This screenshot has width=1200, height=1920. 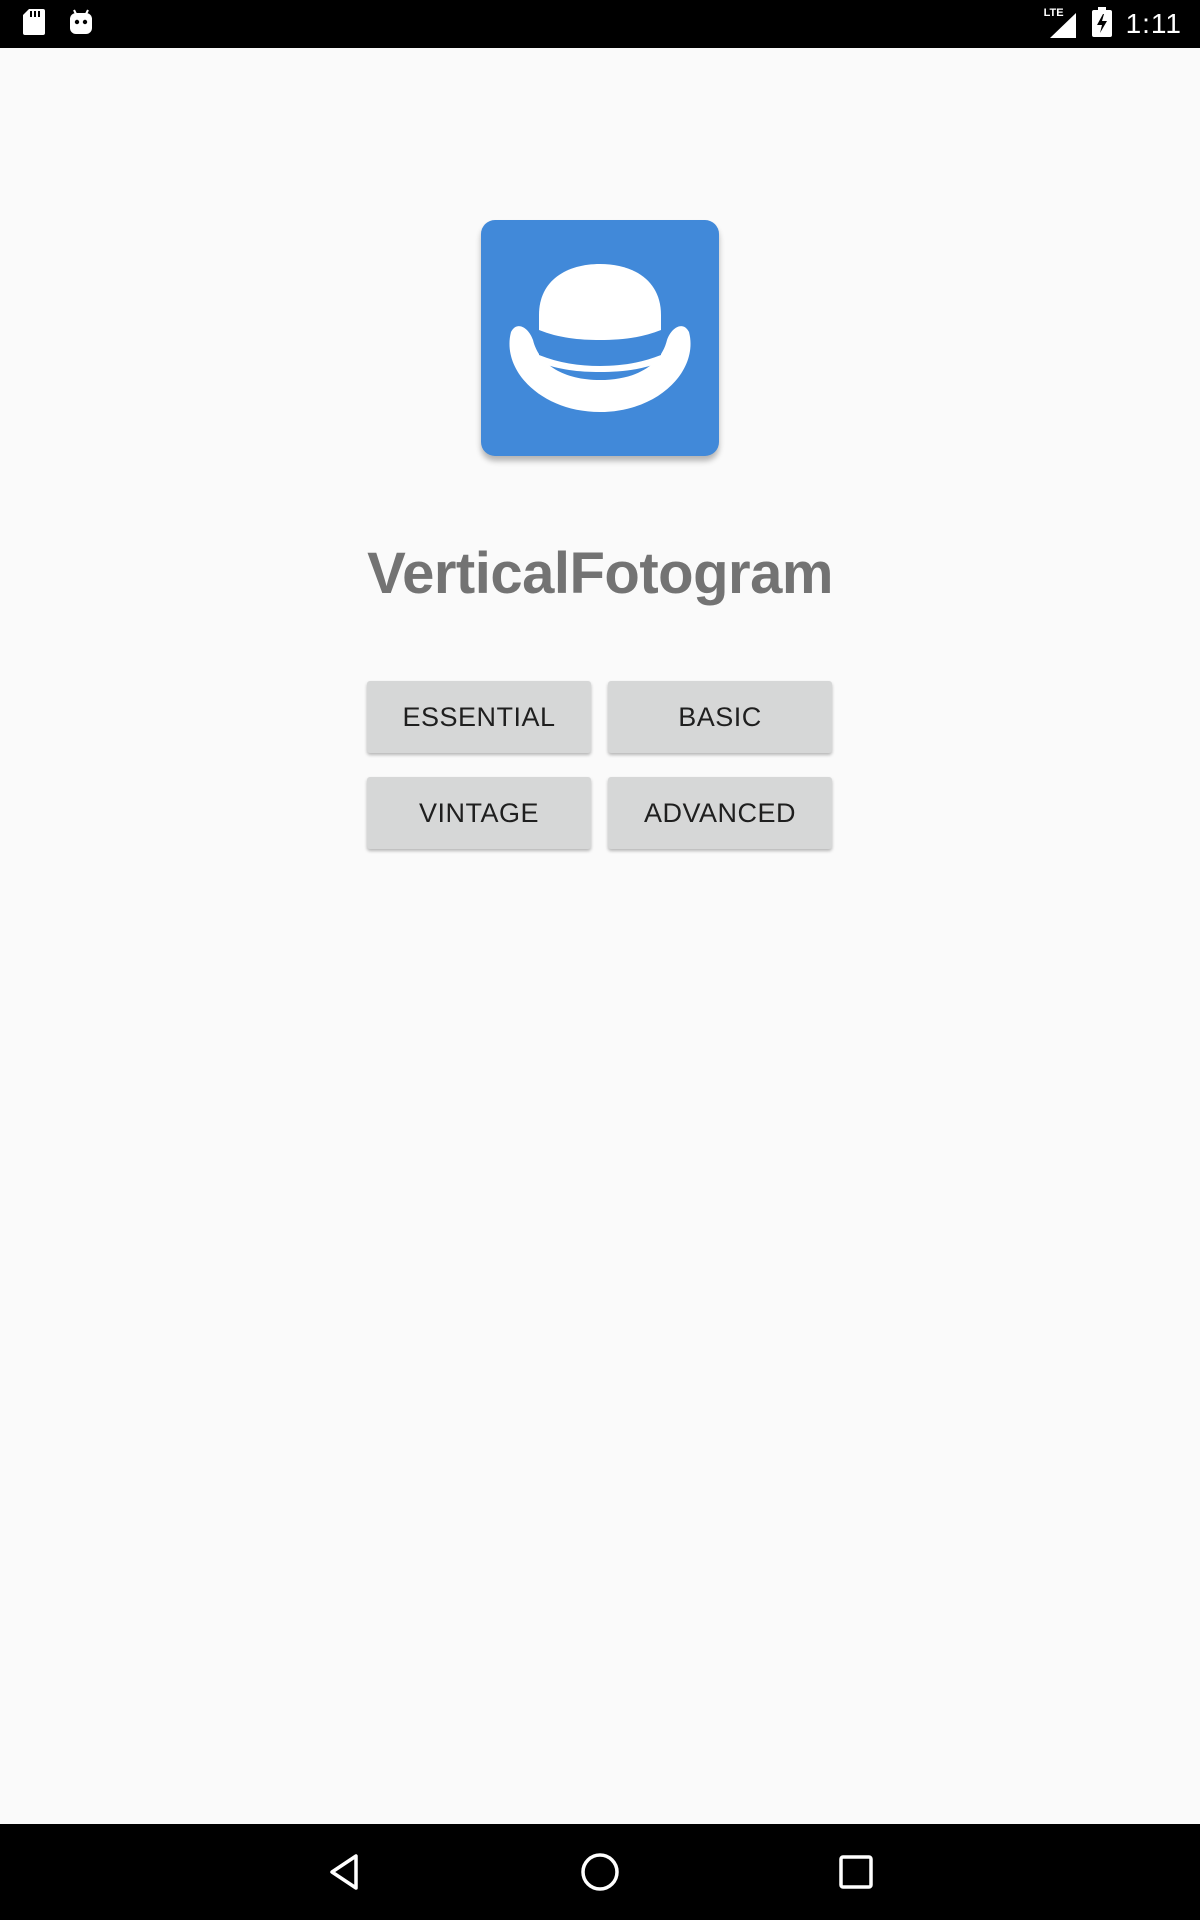 What do you see at coordinates (1113, 24) in the screenshot?
I see `status-bar-right: LTE 1:11` at bounding box center [1113, 24].